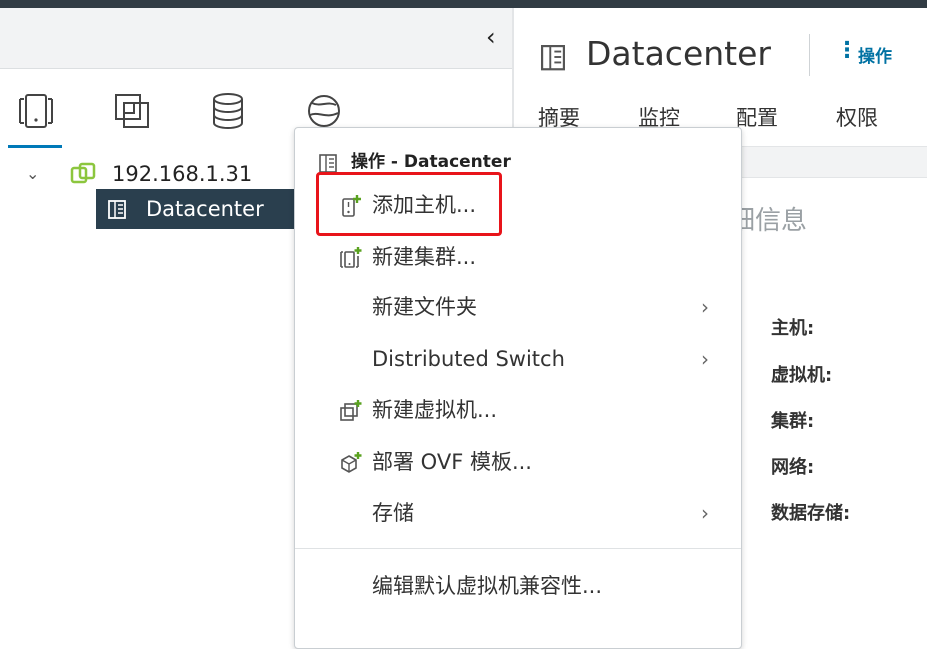 This screenshot has height=649, width=927. Describe the element at coordinates (793, 328) in the screenshot. I see `label-hosts: 主机:` at that location.